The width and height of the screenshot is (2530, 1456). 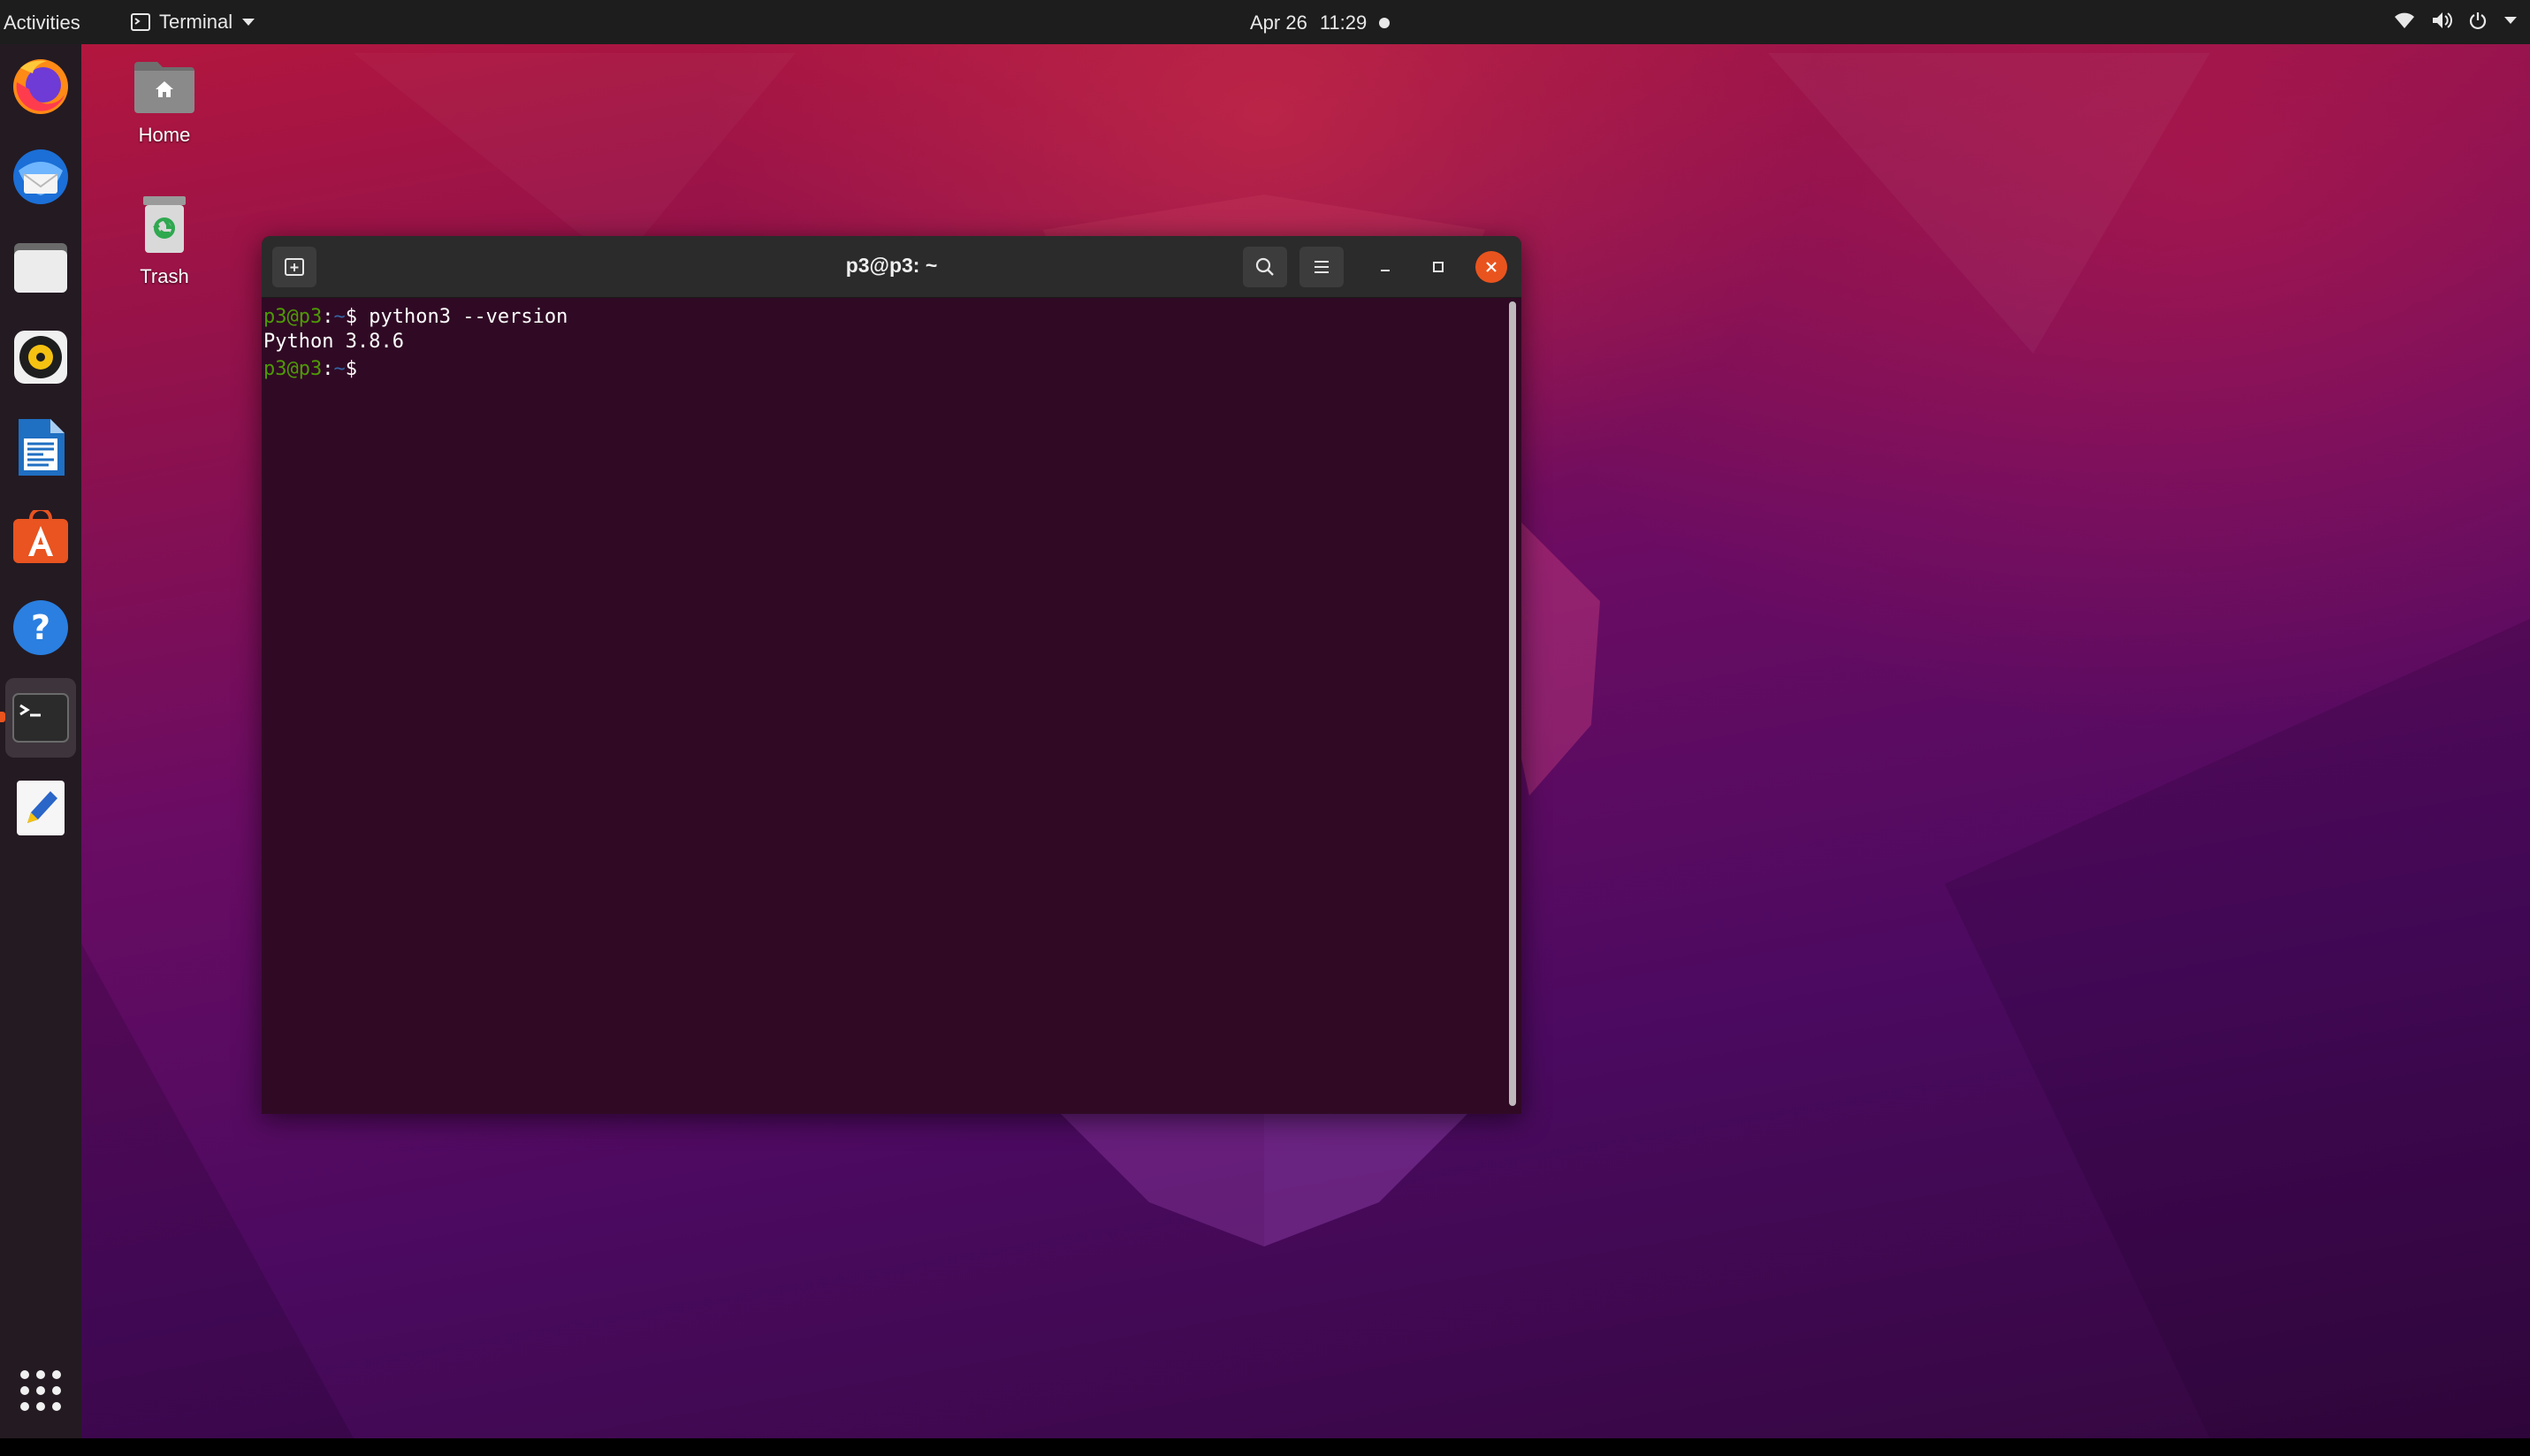 What do you see at coordinates (1512, 703) in the screenshot?
I see `terminal-scrollbar` at bounding box center [1512, 703].